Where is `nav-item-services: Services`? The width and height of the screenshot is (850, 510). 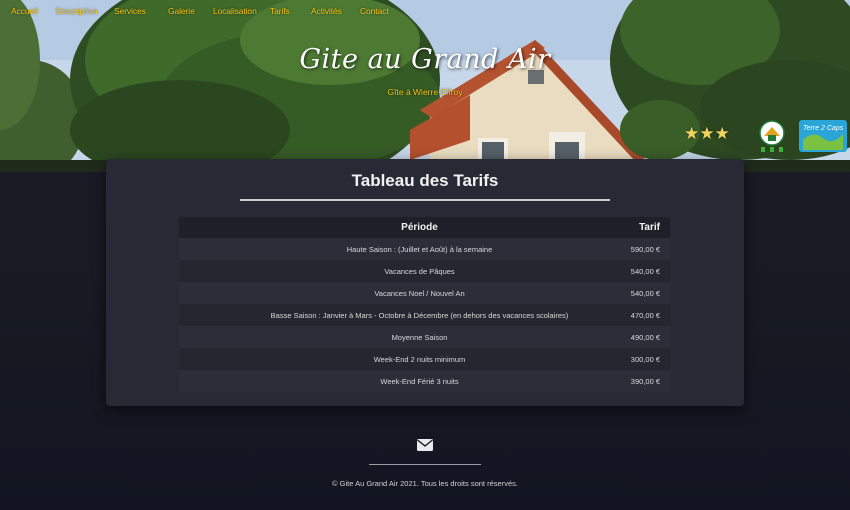 nav-item-services: Services is located at coordinates (130, 11).